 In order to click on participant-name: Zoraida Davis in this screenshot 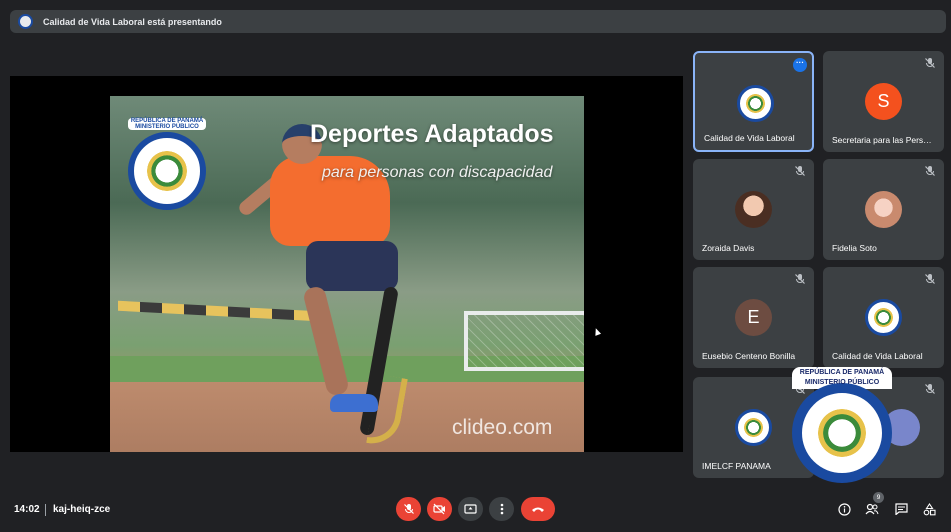, I will do `click(728, 248)`.